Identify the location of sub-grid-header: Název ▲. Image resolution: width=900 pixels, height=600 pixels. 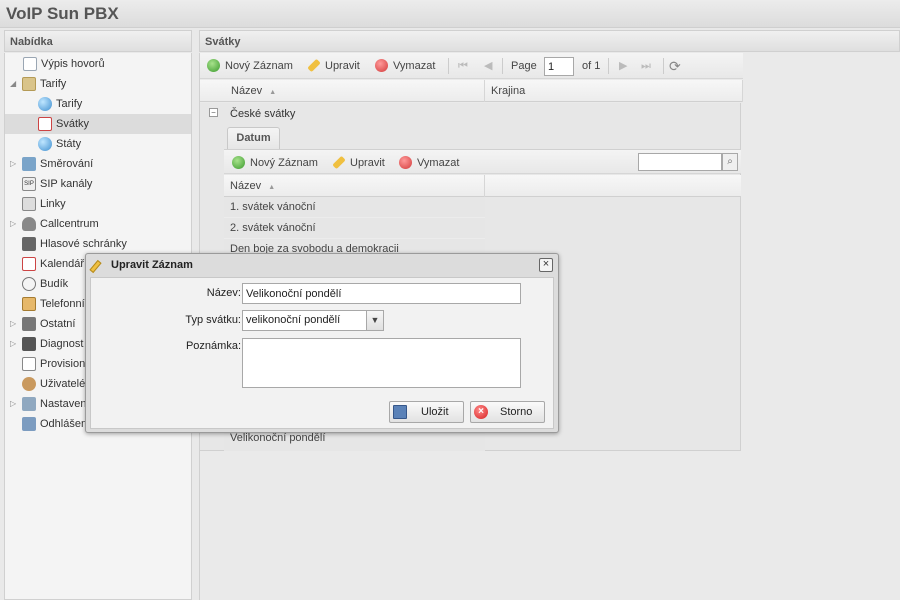
(482, 186).